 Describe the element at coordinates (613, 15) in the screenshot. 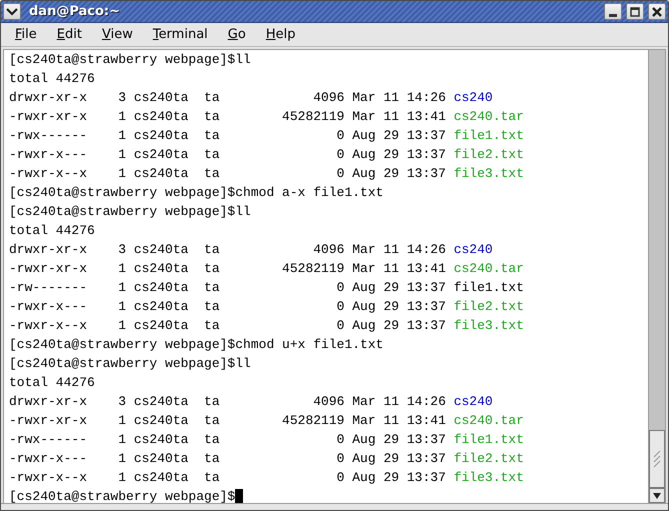

I see `minimize-icon` at that location.